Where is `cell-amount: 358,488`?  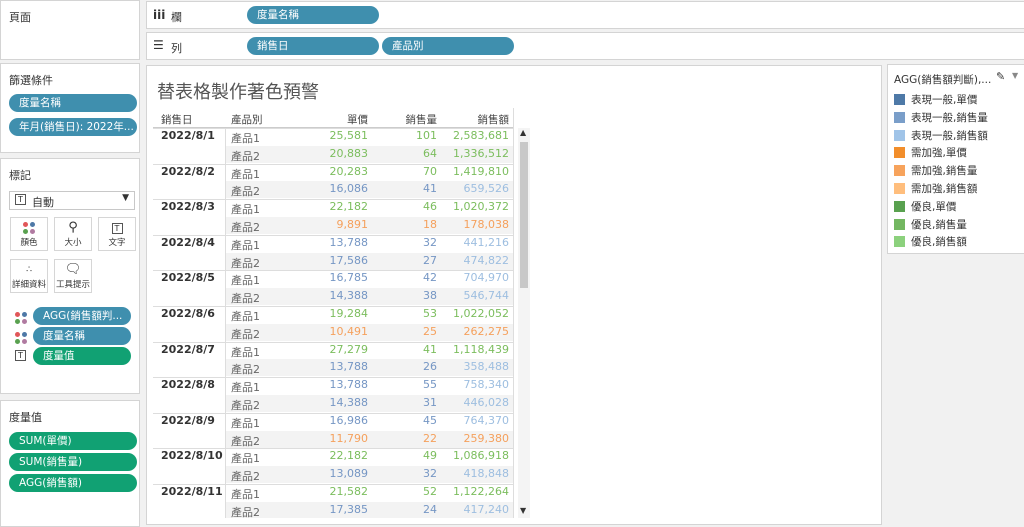 cell-amount: 358,488 is located at coordinates (486, 367).